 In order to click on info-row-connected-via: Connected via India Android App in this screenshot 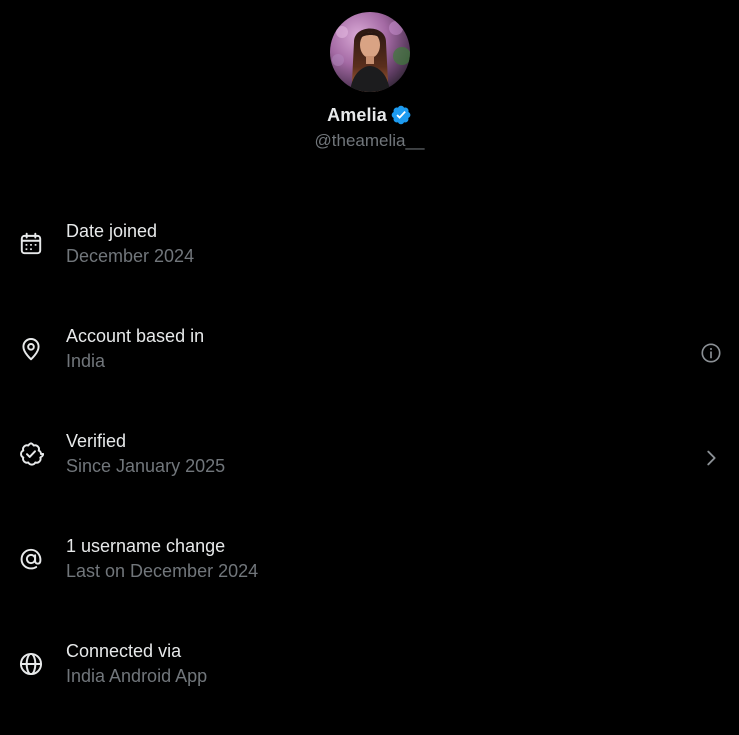, I will do `click(369, 682)`.